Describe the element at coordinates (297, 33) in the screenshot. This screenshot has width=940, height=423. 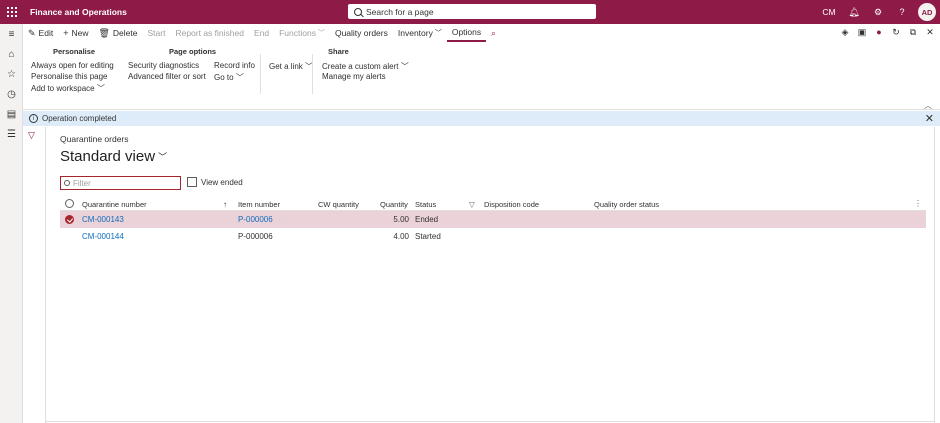
I see `functions-label: Functions` at that location.